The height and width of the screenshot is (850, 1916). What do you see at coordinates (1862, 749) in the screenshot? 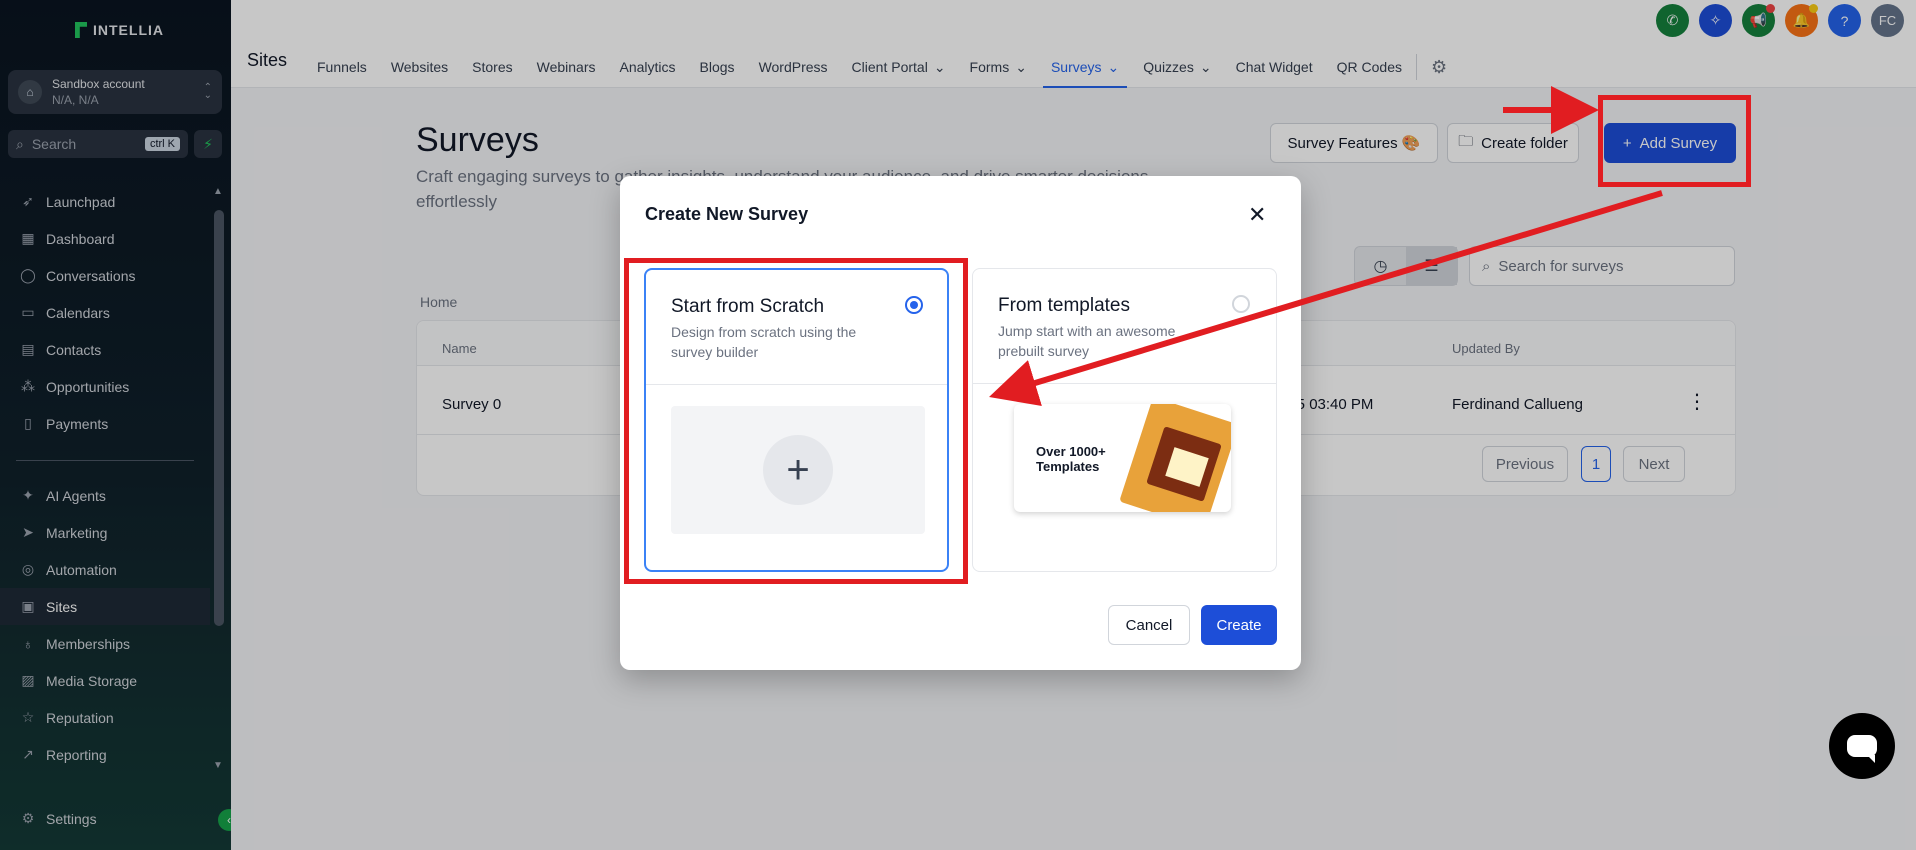
I see `chat-bubble-icon` at bounding box center [1862, 749].